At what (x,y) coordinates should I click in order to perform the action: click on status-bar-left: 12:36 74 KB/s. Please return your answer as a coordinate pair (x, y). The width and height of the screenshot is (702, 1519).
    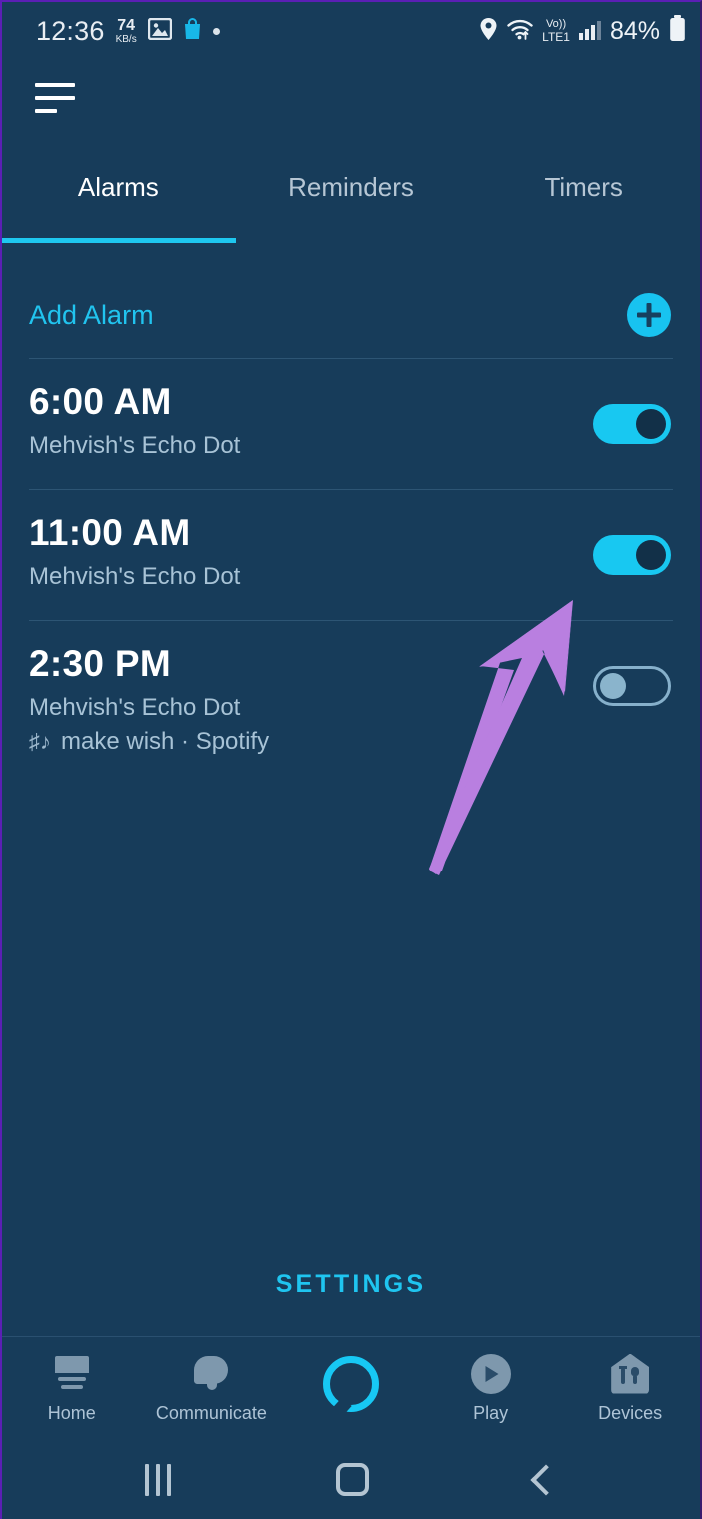
    Looking at the image, I should click on (128, 31).